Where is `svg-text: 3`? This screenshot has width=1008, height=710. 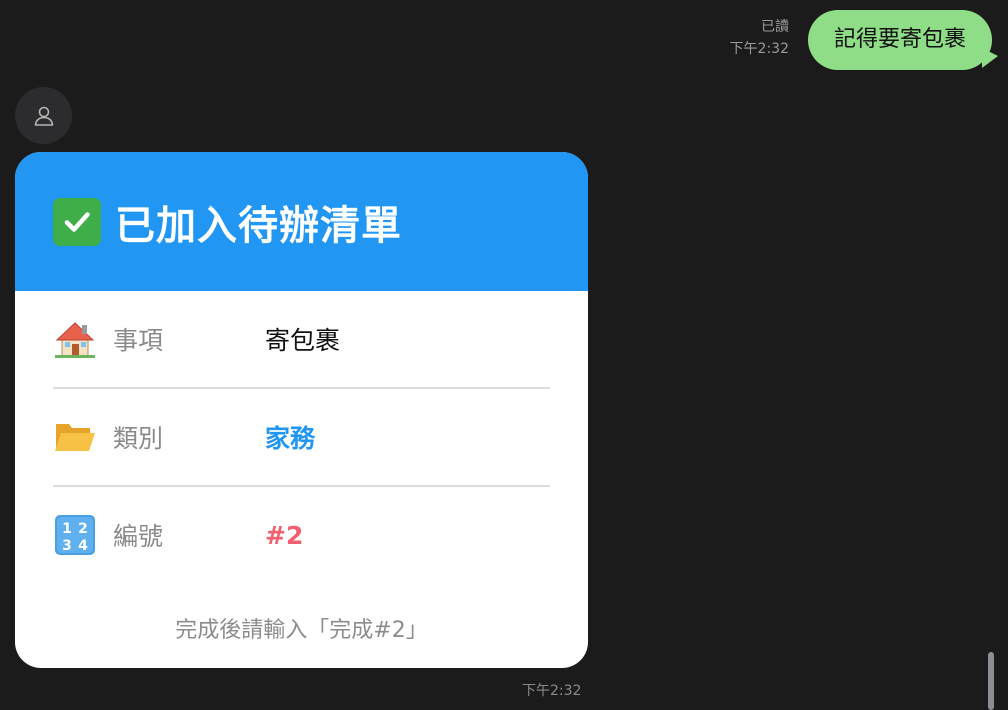
svg-text: 3 is located at coordinates (67, 546).